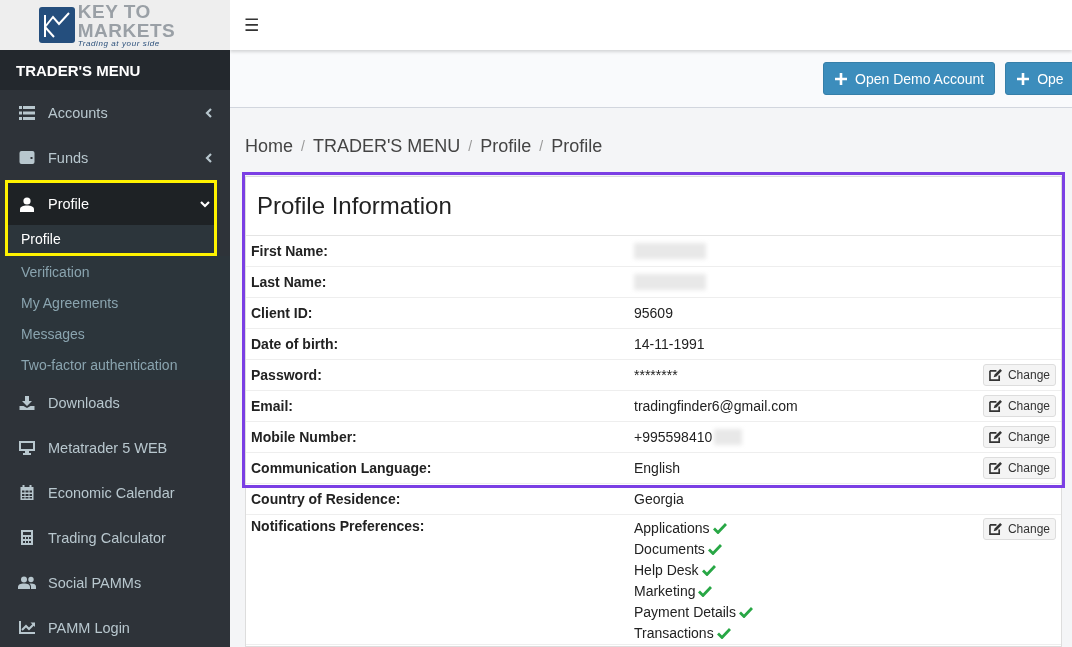 Image resolution: width=1072 pixels, height=647 pixels. Describe the element at coordinates (287, 375) in the screenshot. I see `field-label: Password:` at that location.